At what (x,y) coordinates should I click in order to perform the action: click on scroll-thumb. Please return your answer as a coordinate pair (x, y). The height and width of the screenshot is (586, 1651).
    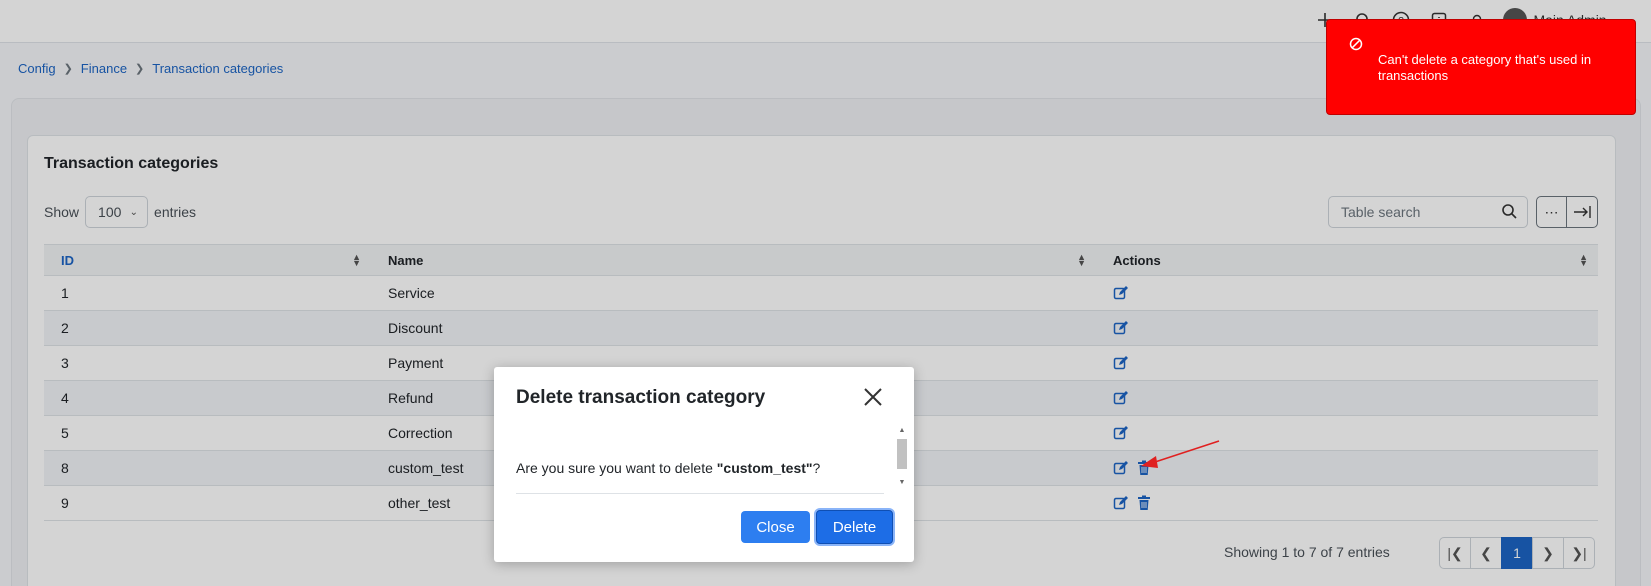
    Looking at the image, I should click on (902, 454).